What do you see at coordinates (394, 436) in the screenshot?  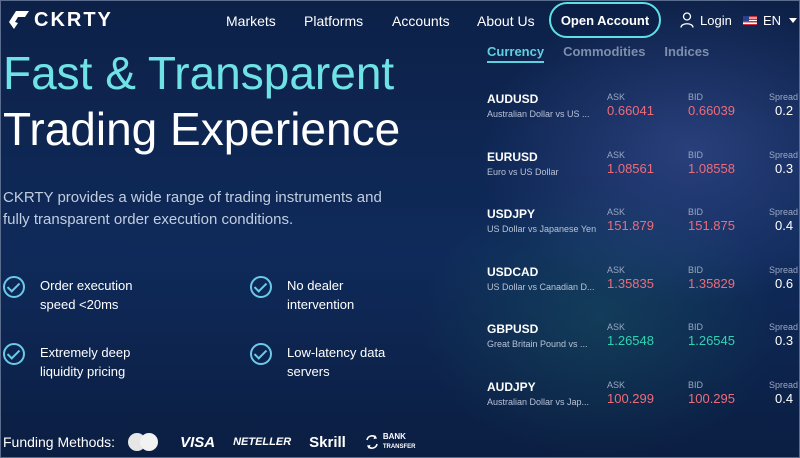 I see `bank-line1: BANK` at bounding box center [394, 436].